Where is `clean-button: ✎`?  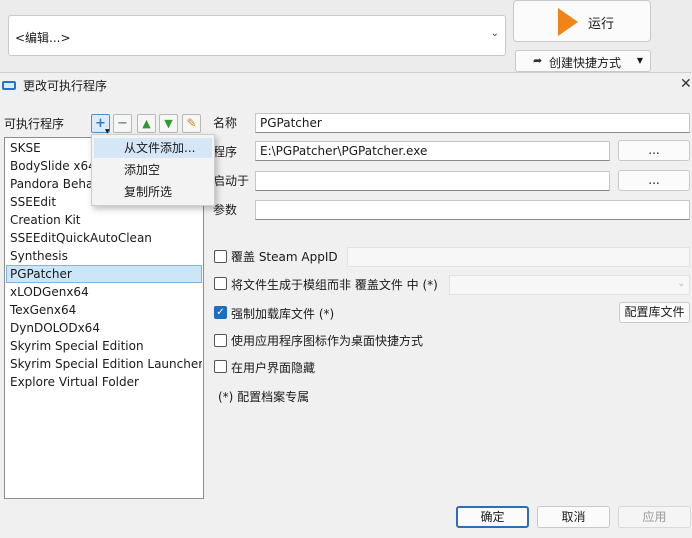
clean-button: ✎ is located at coordinates (191, 123).